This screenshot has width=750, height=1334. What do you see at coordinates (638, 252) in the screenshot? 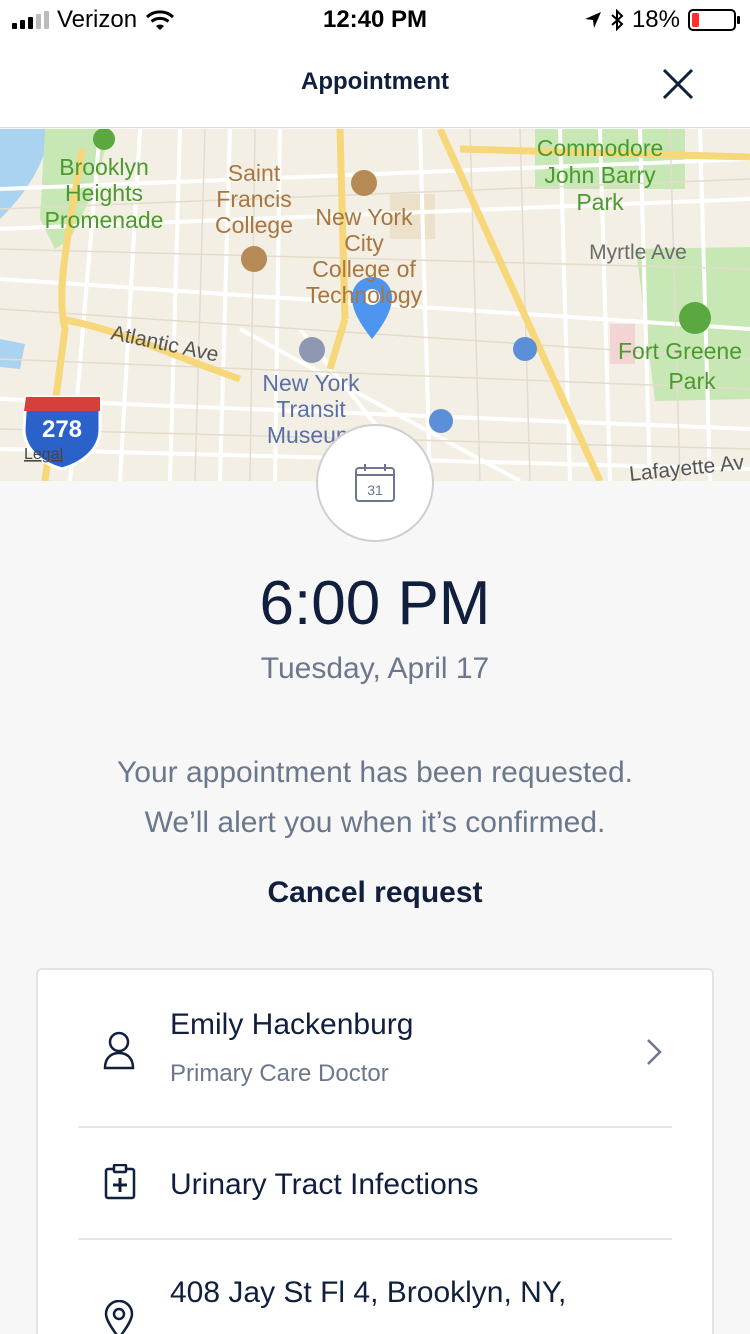
I see `map-label: Myrtle Ave` at bounding box center [638, 252].